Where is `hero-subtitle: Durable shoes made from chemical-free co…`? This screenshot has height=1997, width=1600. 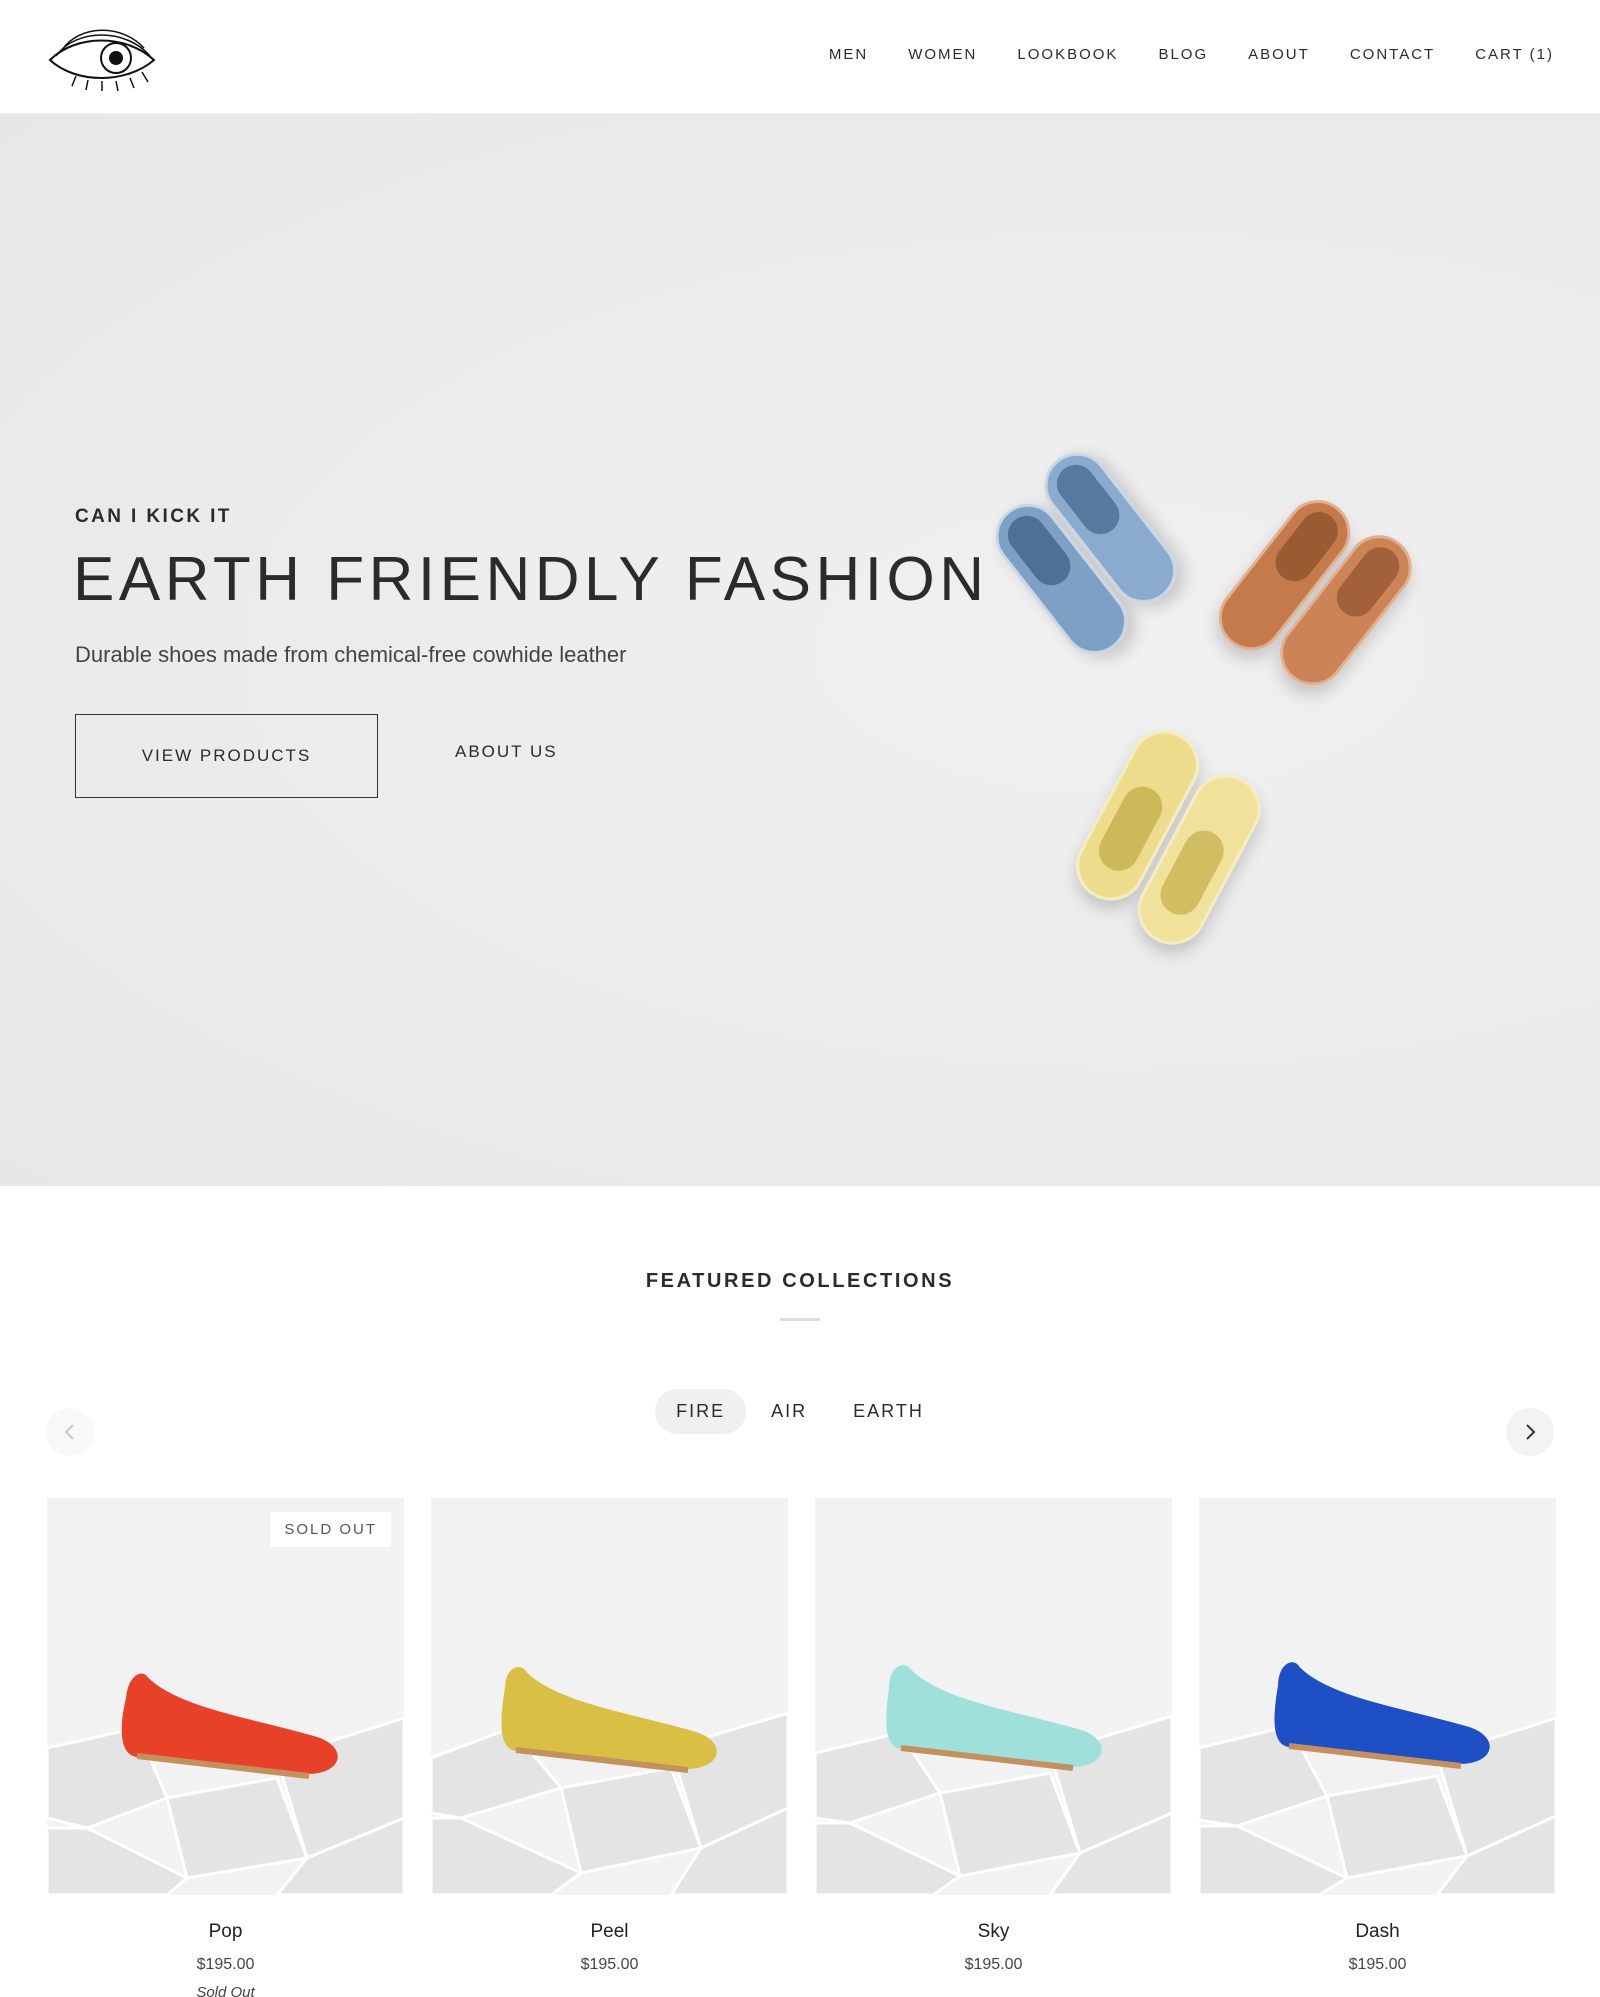
hero-subtitle: Durable shoes made from chemical-free co… is located at coordinates (351, 654).